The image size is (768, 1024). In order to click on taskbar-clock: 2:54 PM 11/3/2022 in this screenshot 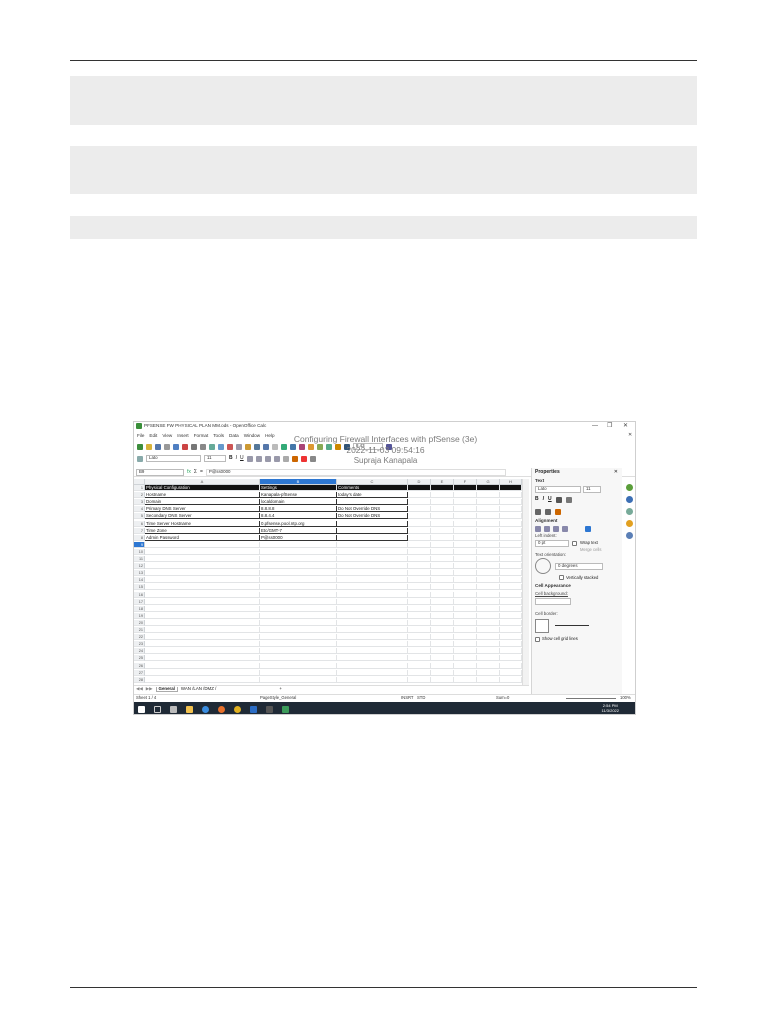, I will do `click(611, 708)`.